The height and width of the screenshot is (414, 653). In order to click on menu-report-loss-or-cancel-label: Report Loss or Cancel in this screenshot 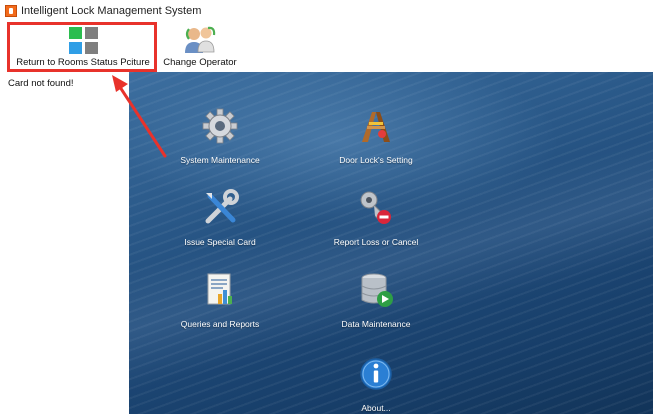, I will do `click(376, 242)`.